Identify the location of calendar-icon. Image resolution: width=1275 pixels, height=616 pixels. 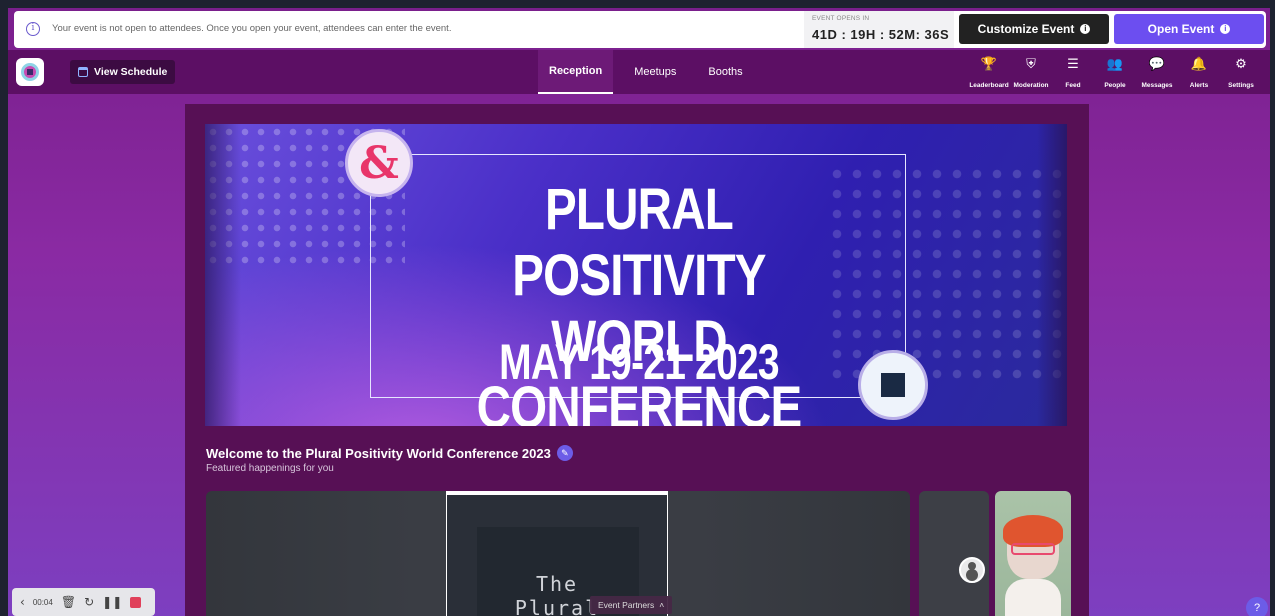
(83, 72).